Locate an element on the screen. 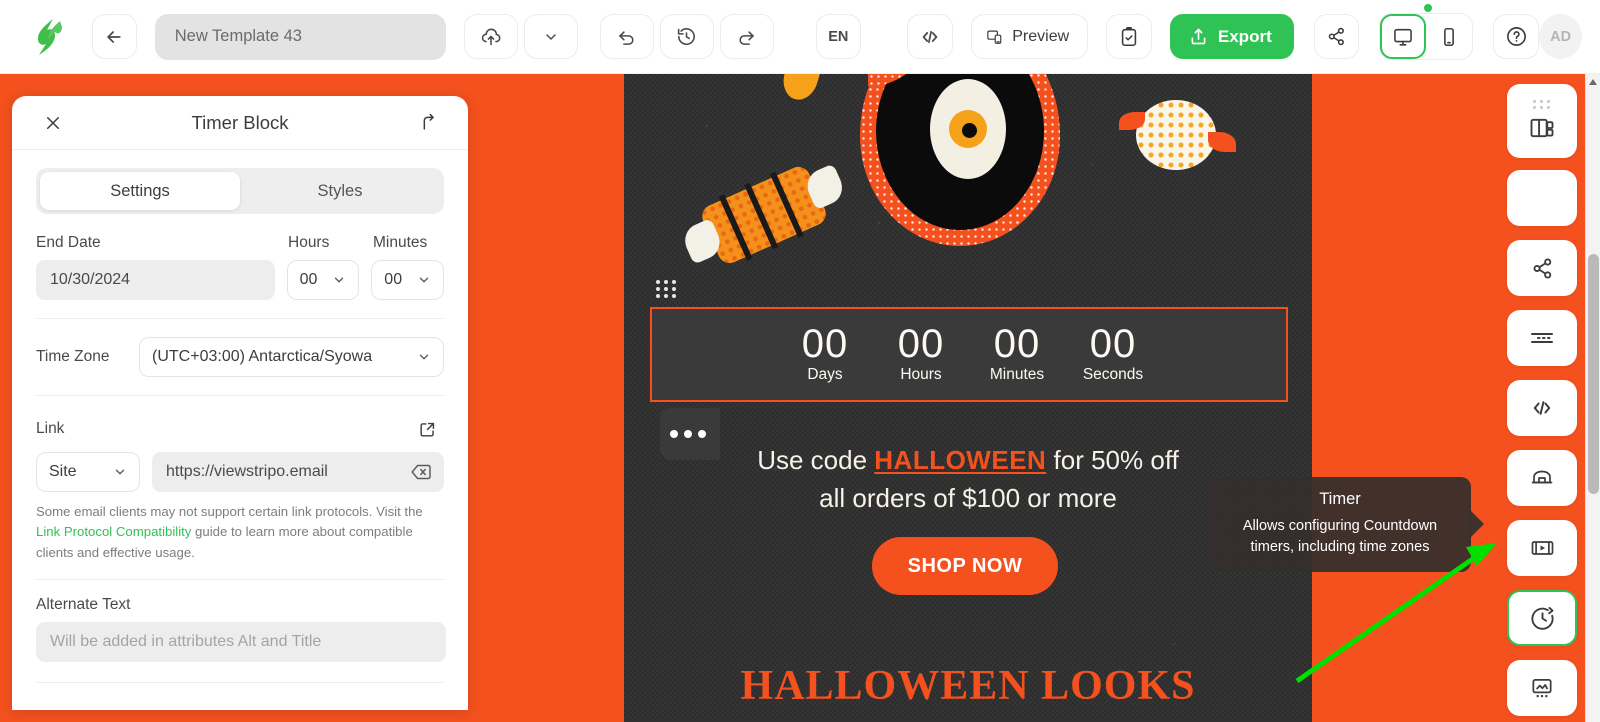 The image size is (1600, 722). rail-item-video is located at coordinates (1542, 548).